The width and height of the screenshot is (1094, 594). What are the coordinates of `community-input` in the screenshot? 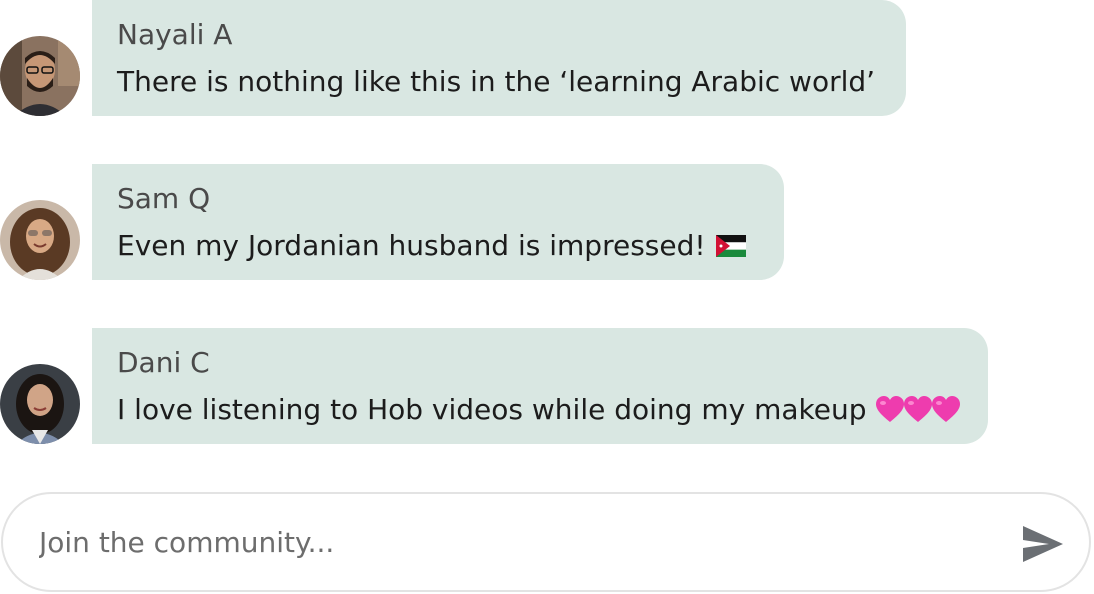 It's located at (519, 542).